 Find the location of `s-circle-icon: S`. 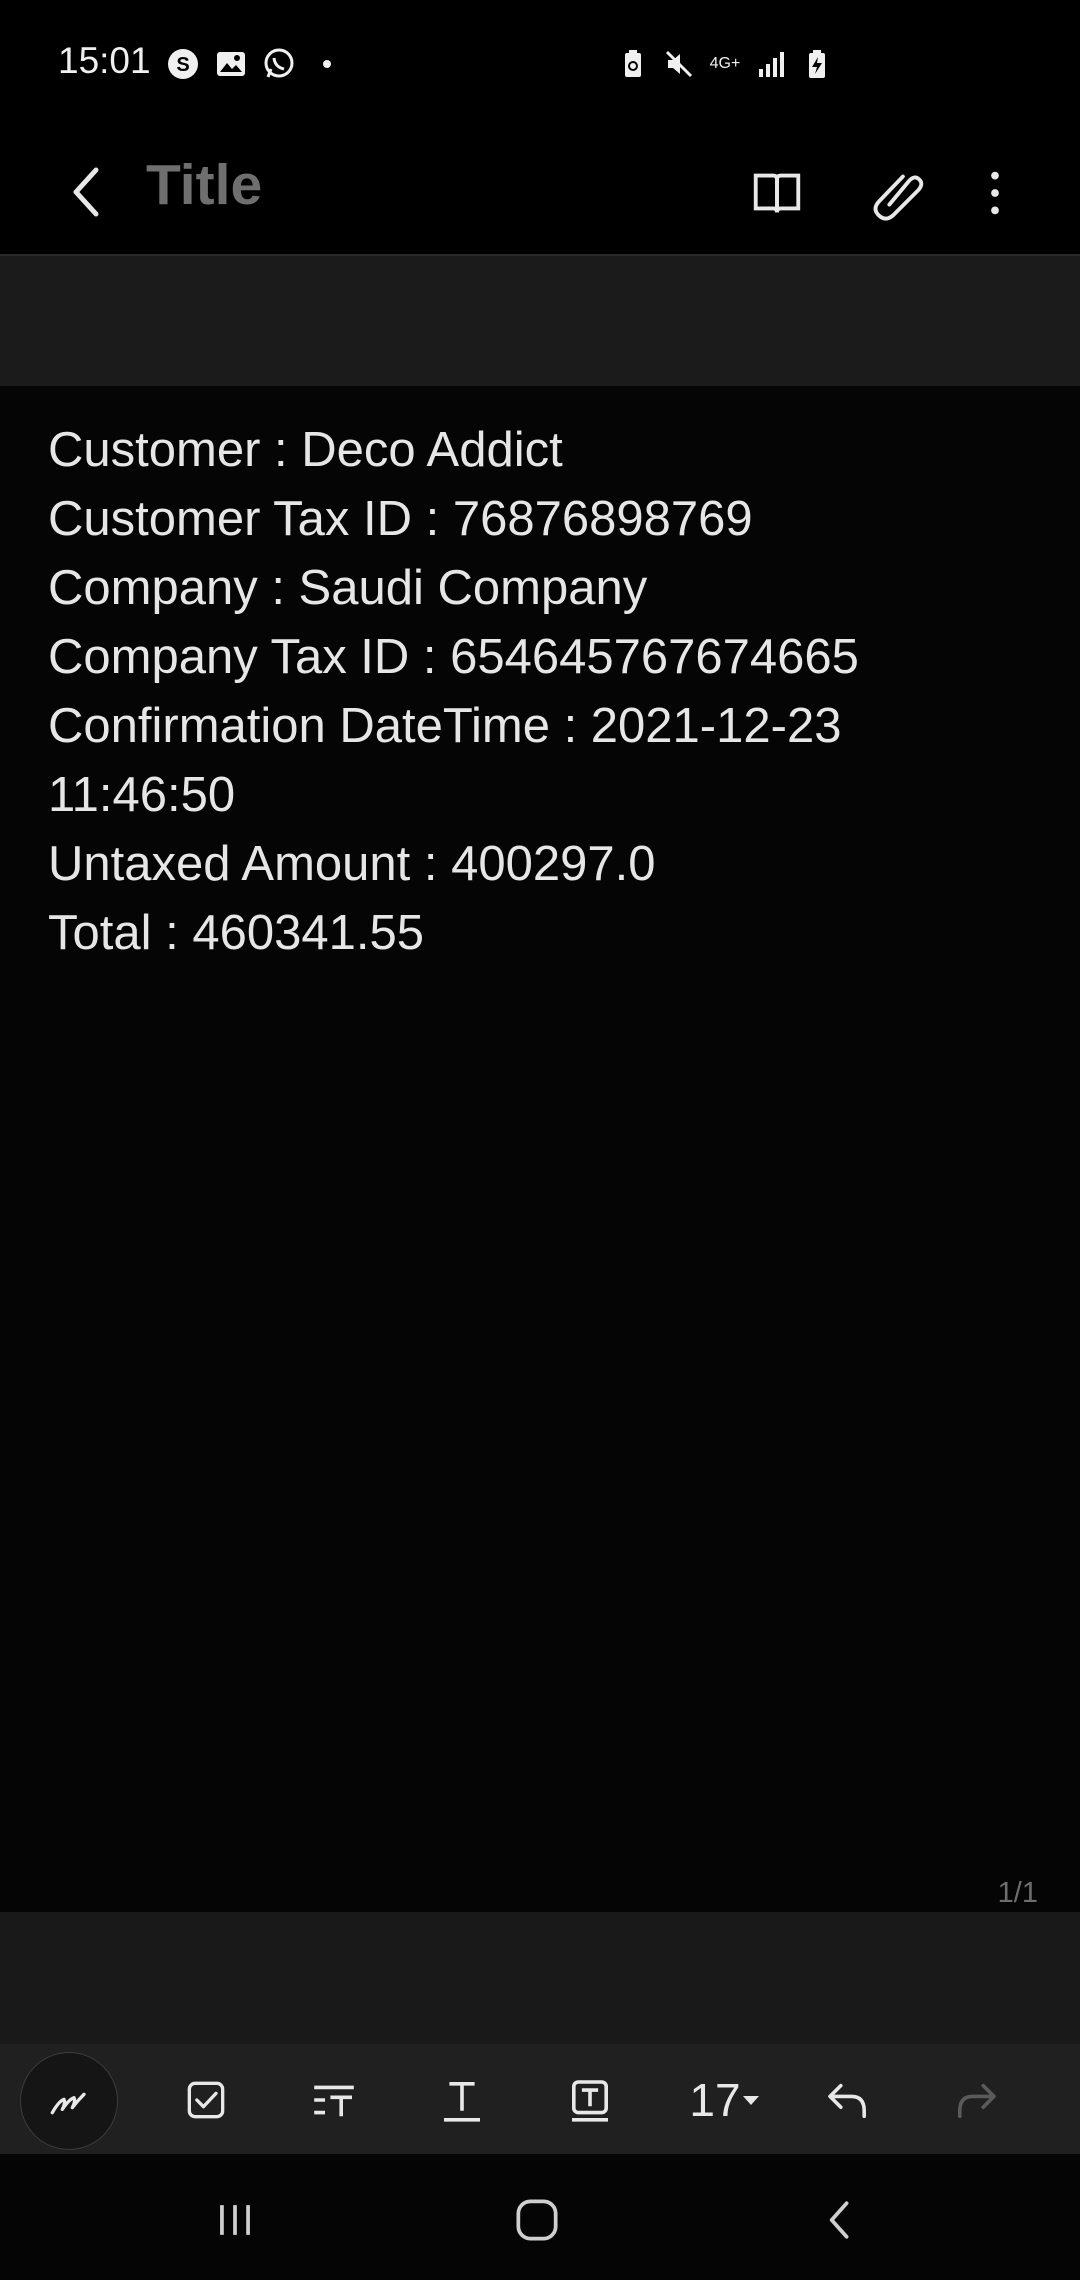

s-circle-icon: S is located at coordinates (183, 64).